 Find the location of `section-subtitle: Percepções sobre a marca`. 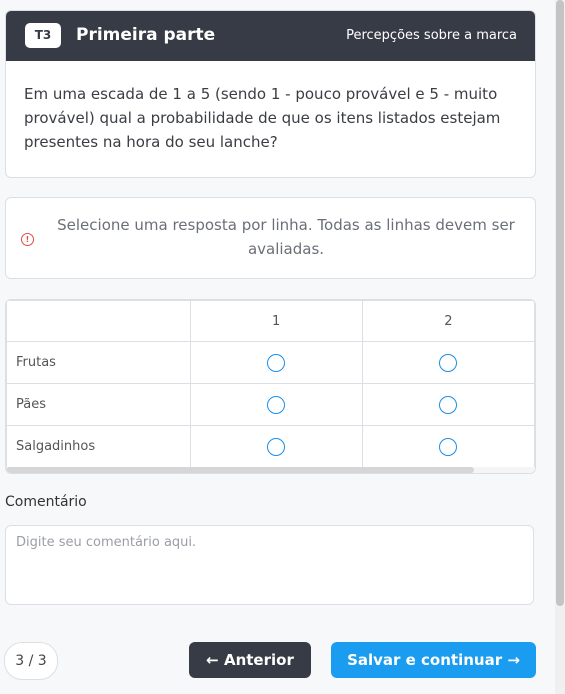

section-subtitle: Percepções sobre a marca is located at coordinates (431, 35).